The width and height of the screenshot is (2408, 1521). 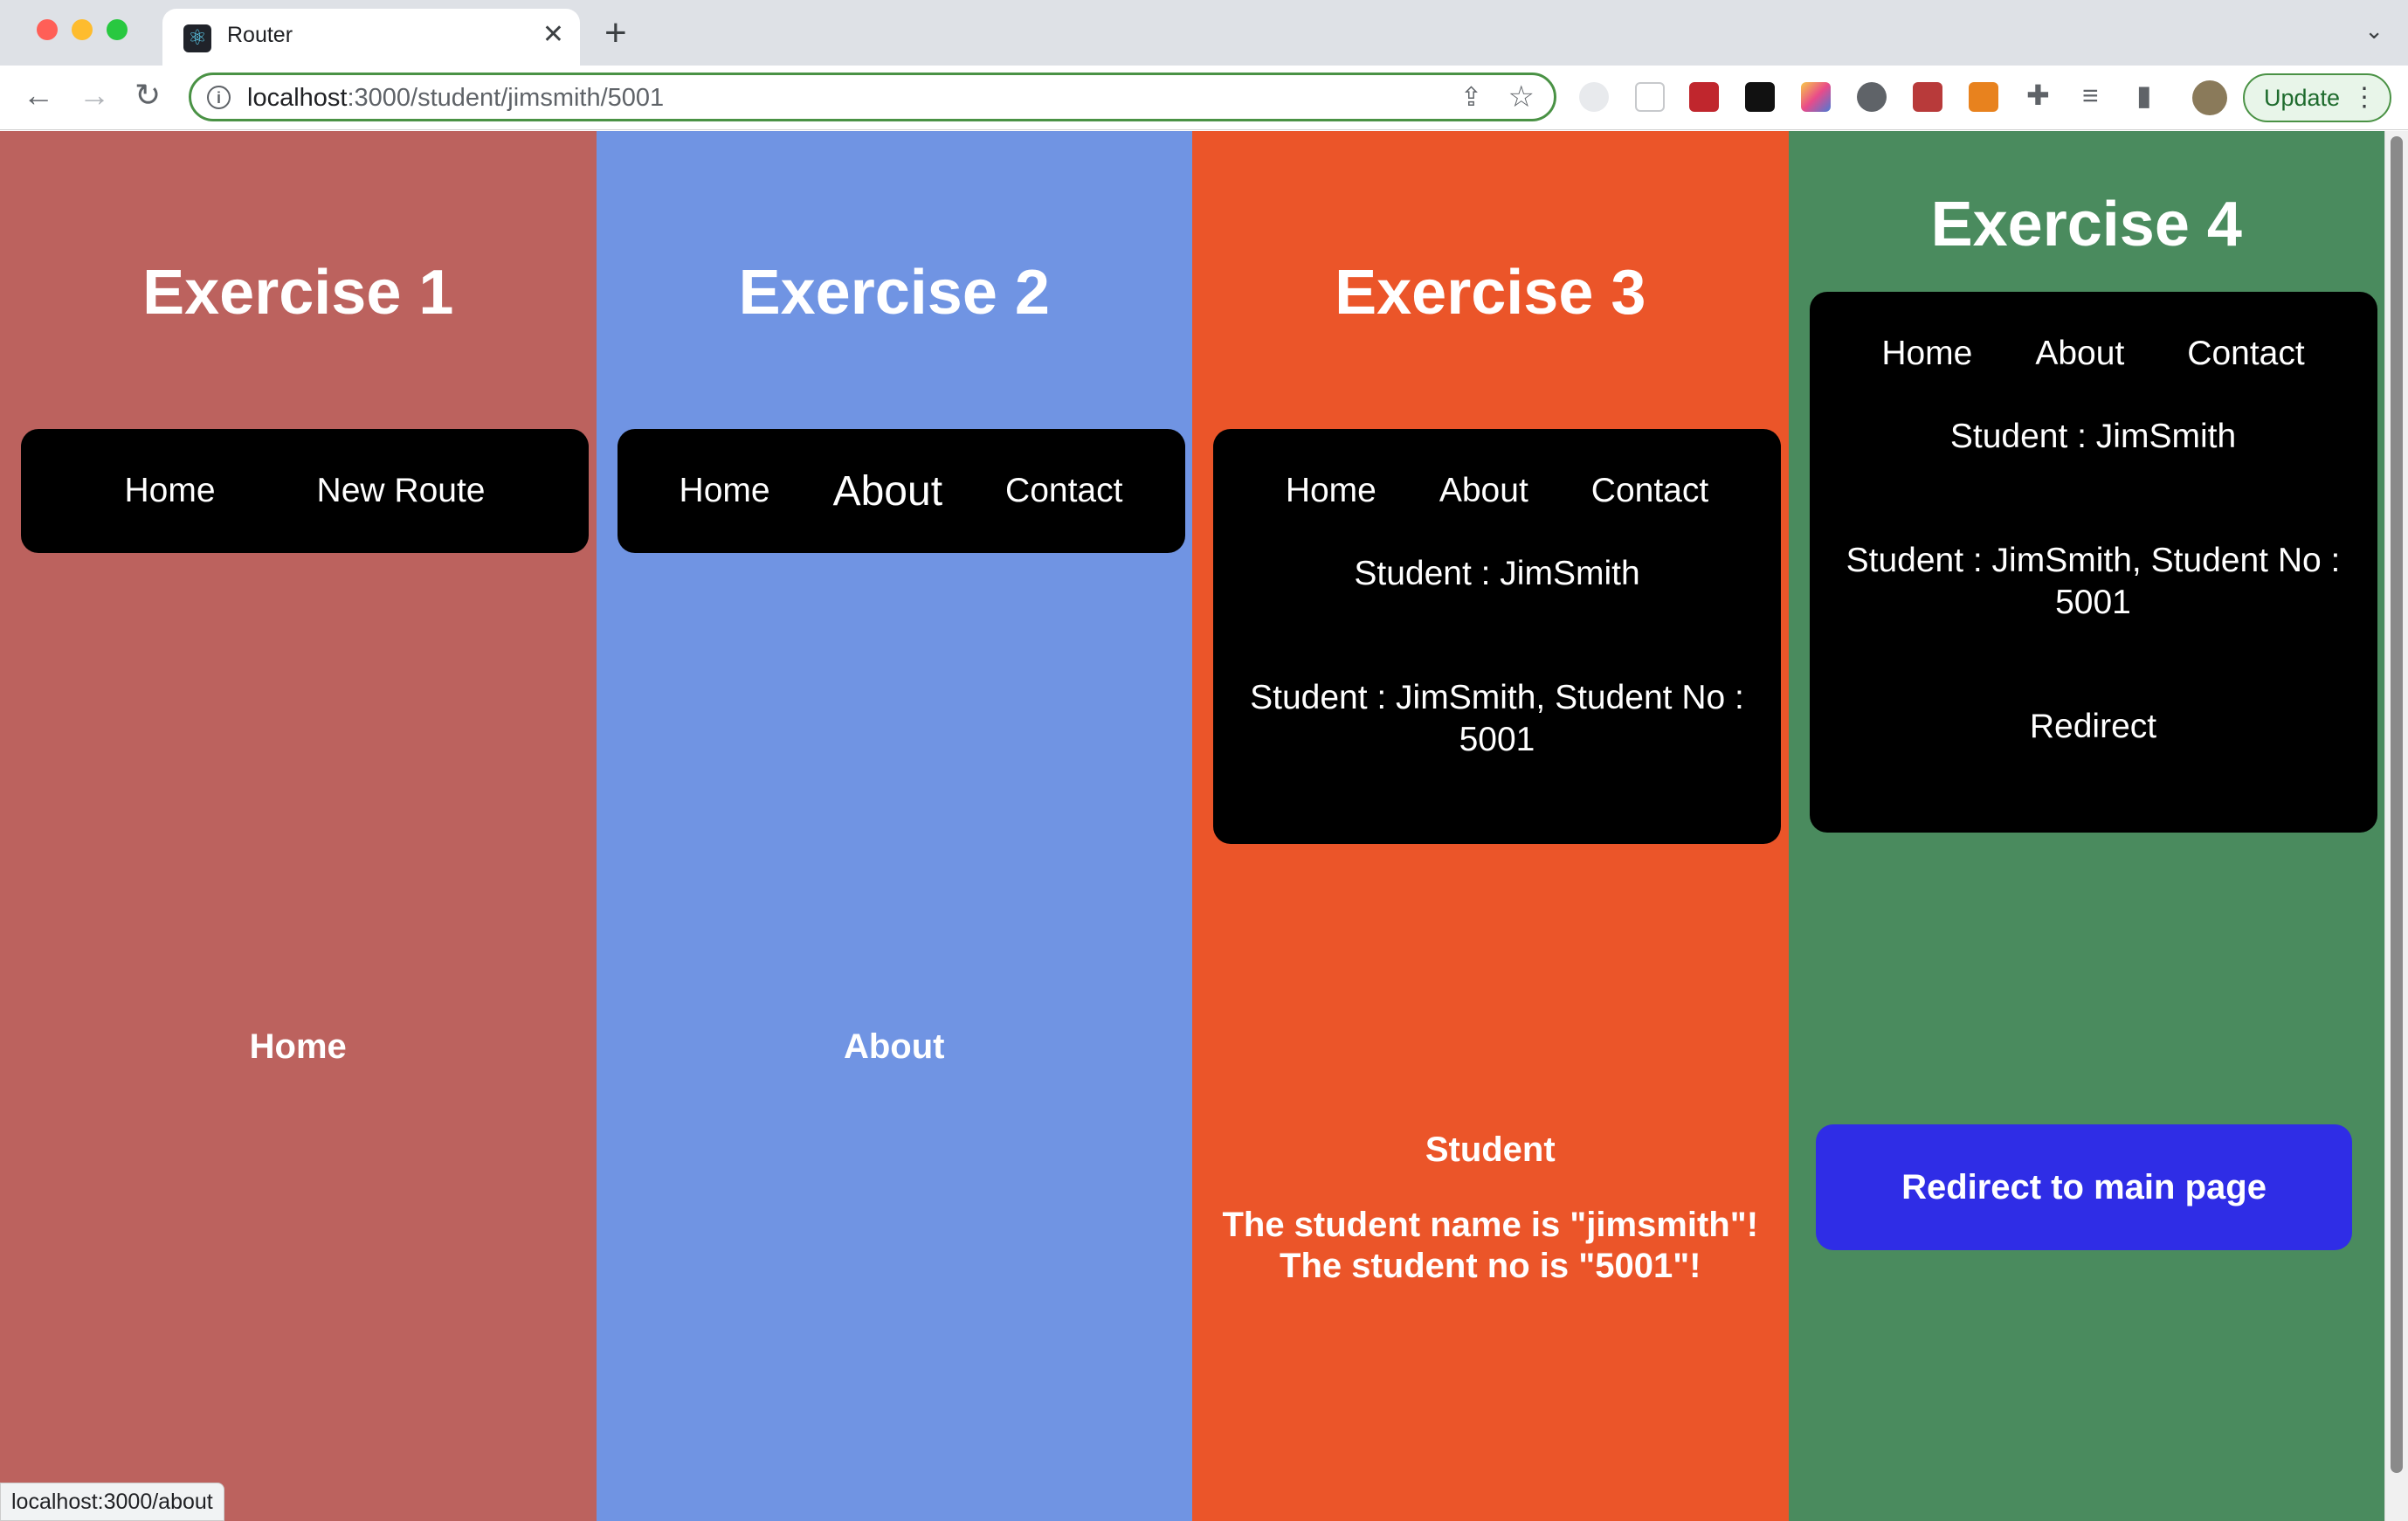 I want to click on close-window-button, so click(x=47, y=29).